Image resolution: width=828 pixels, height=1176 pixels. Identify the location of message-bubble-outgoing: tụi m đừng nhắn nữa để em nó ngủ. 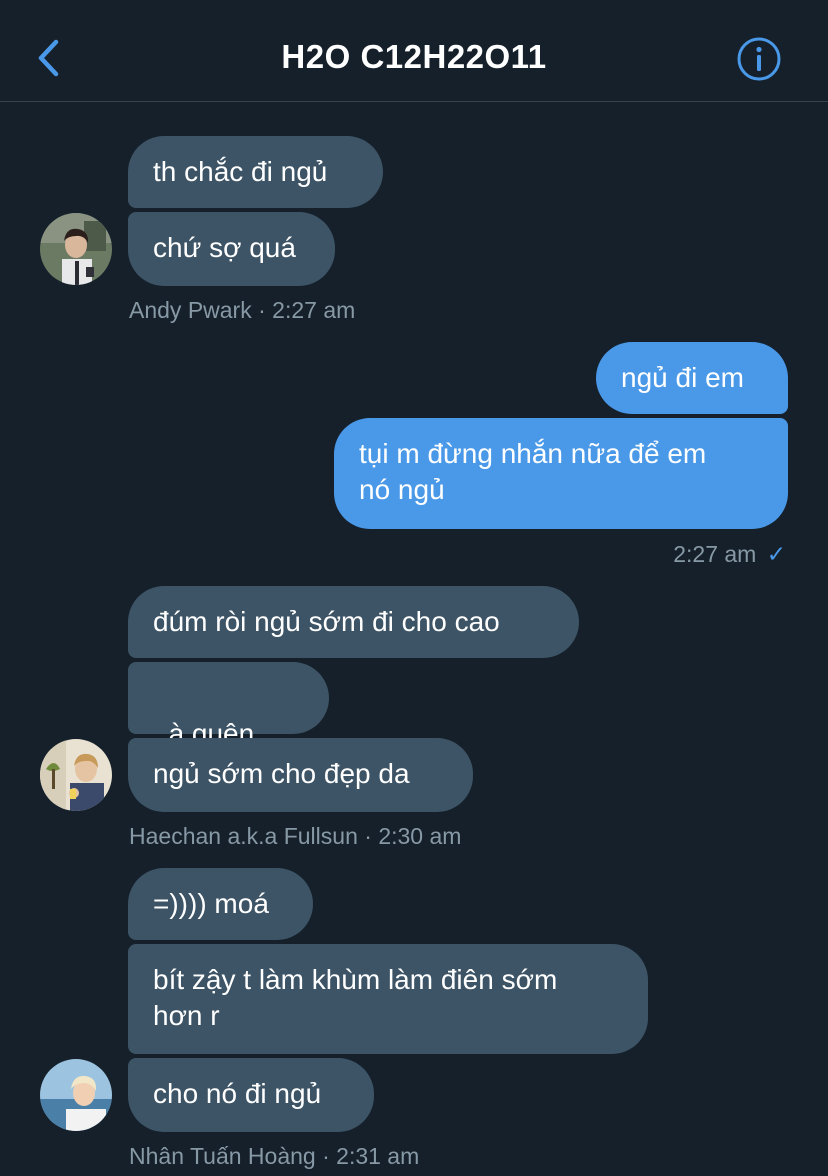
(561, 473).